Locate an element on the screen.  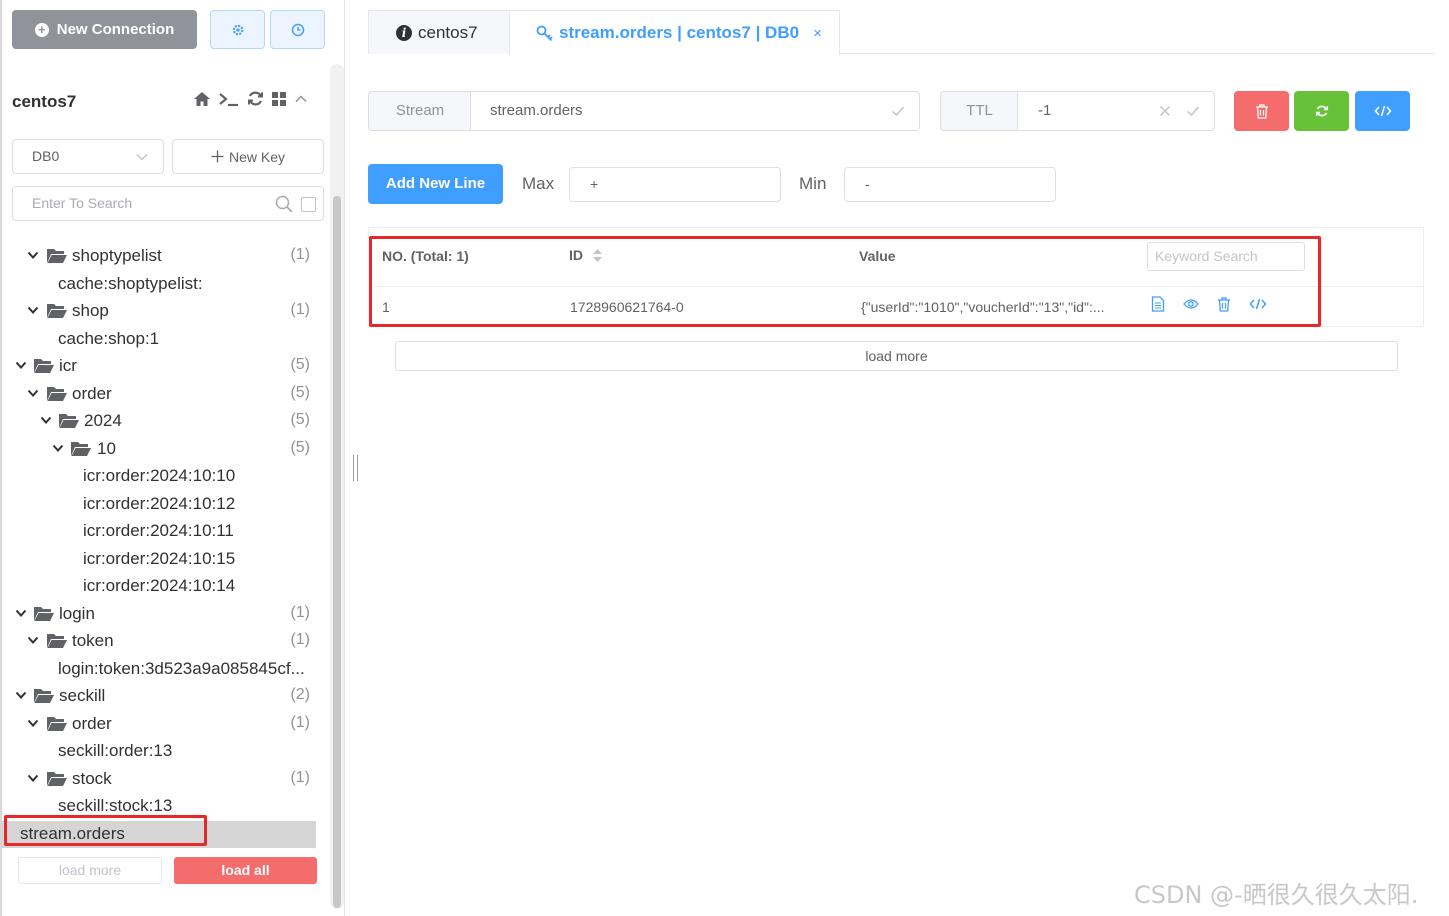
tree-folder-row: 2024 (5) is located at coordinates (158, 422).